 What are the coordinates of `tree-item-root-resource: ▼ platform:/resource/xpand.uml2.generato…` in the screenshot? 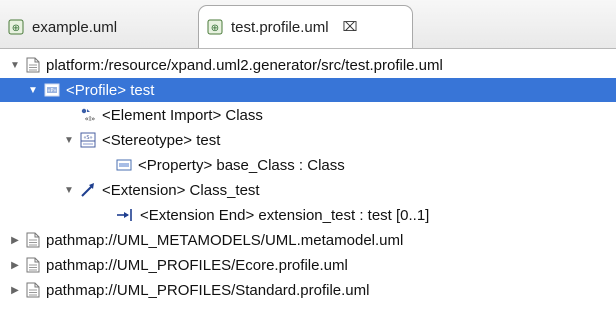 It's located at (308, 65).